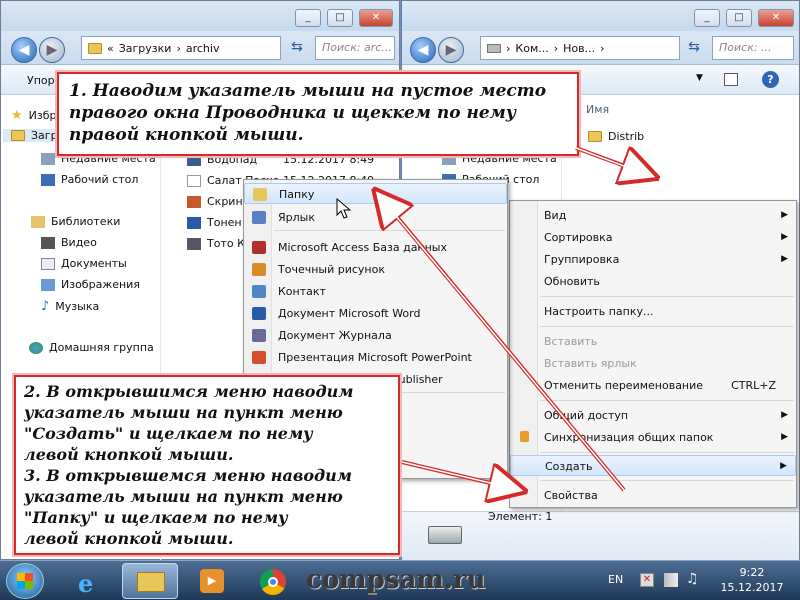 This screenshot has width=800, height=600. Describe the element at coordinates (423, 50) in the screenshot. I see `right-back-button: ◀` at that location.